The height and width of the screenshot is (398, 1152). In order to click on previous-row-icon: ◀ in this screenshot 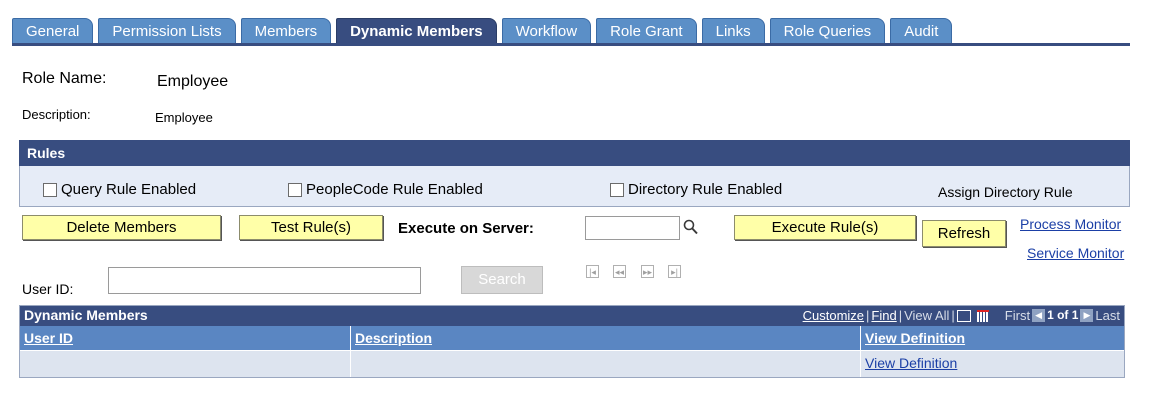, I will do `click(1039, 315)`.